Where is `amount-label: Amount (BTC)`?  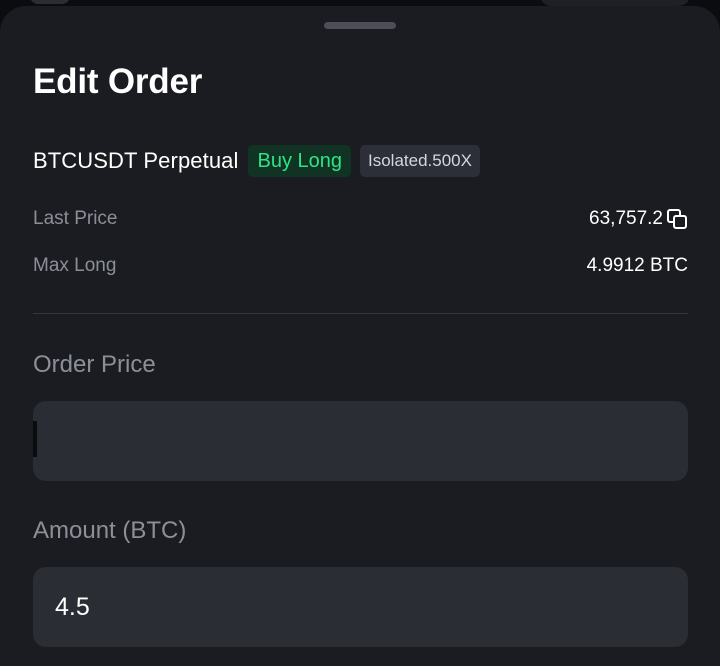 amount-label: Amount (BTC) is located at coordinates (110, 530).